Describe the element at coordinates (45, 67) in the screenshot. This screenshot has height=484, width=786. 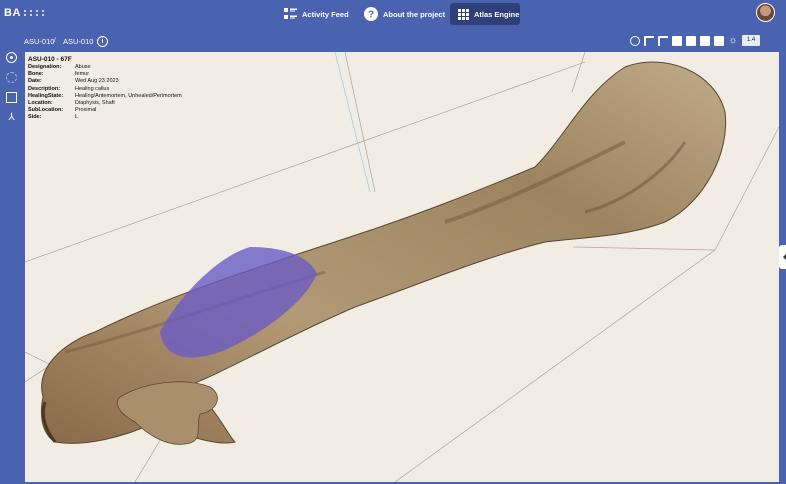
I see `info-key: Designation:` at that location.